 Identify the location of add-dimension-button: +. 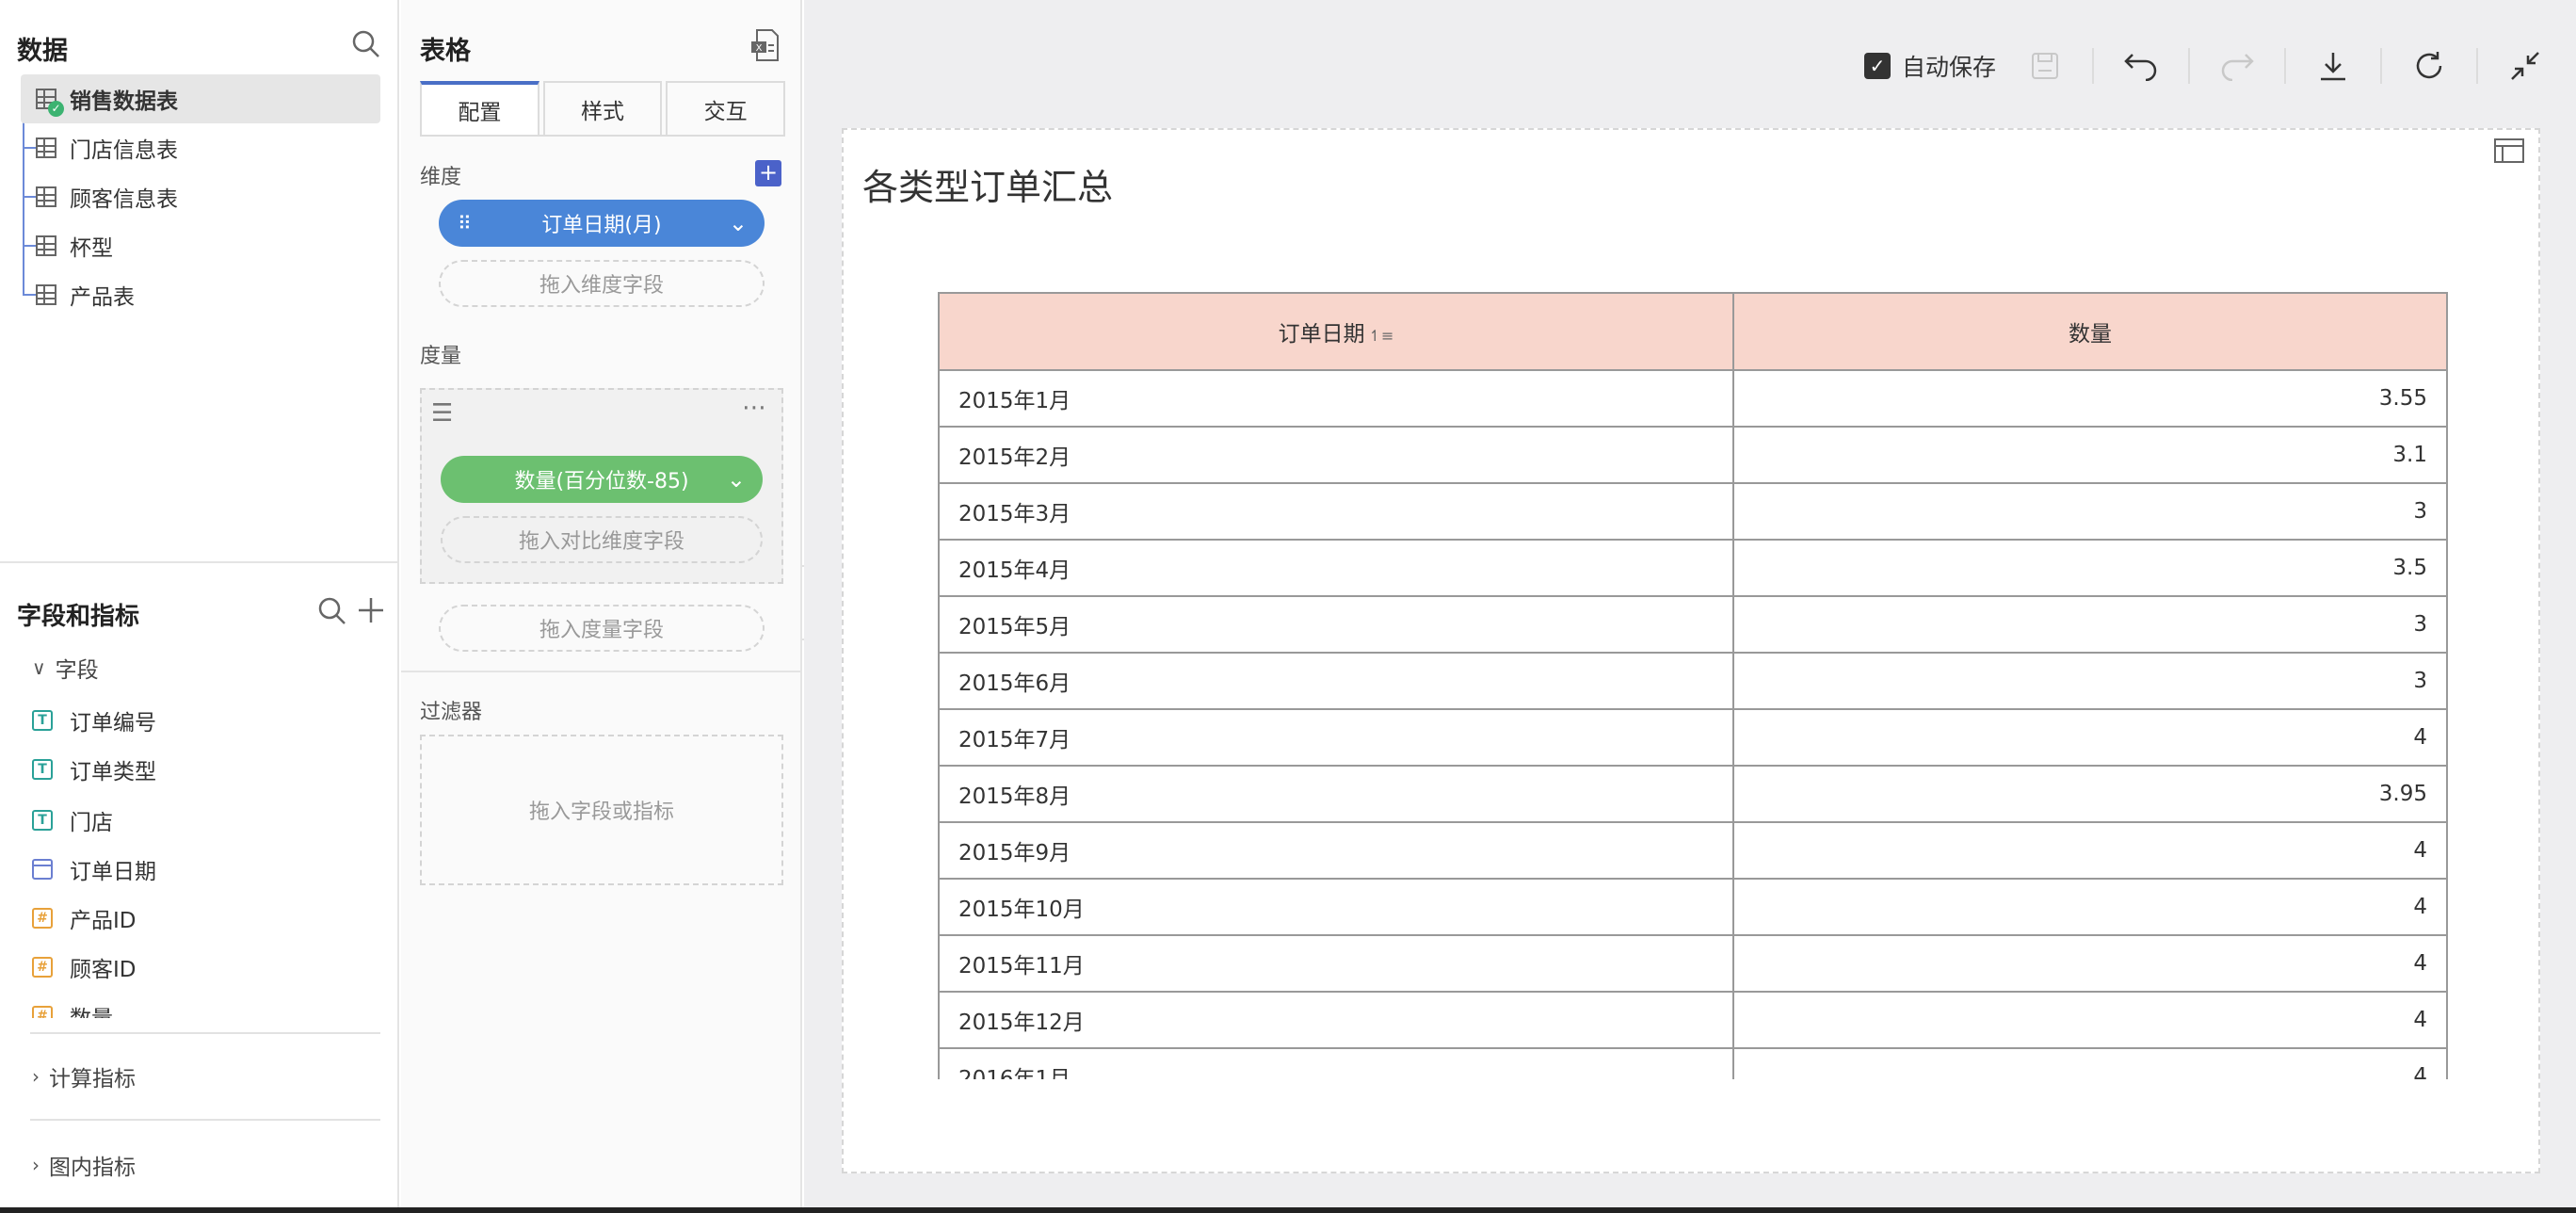
(768, 173).